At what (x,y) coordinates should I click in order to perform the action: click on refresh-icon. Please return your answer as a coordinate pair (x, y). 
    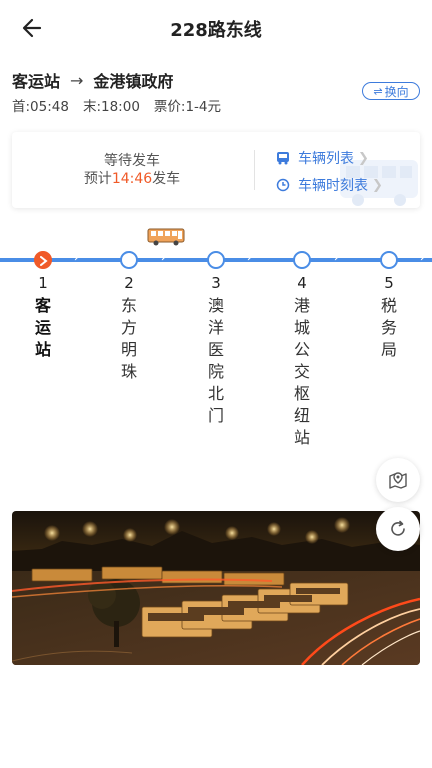
    Looking at the image, I should click on (398, 528).